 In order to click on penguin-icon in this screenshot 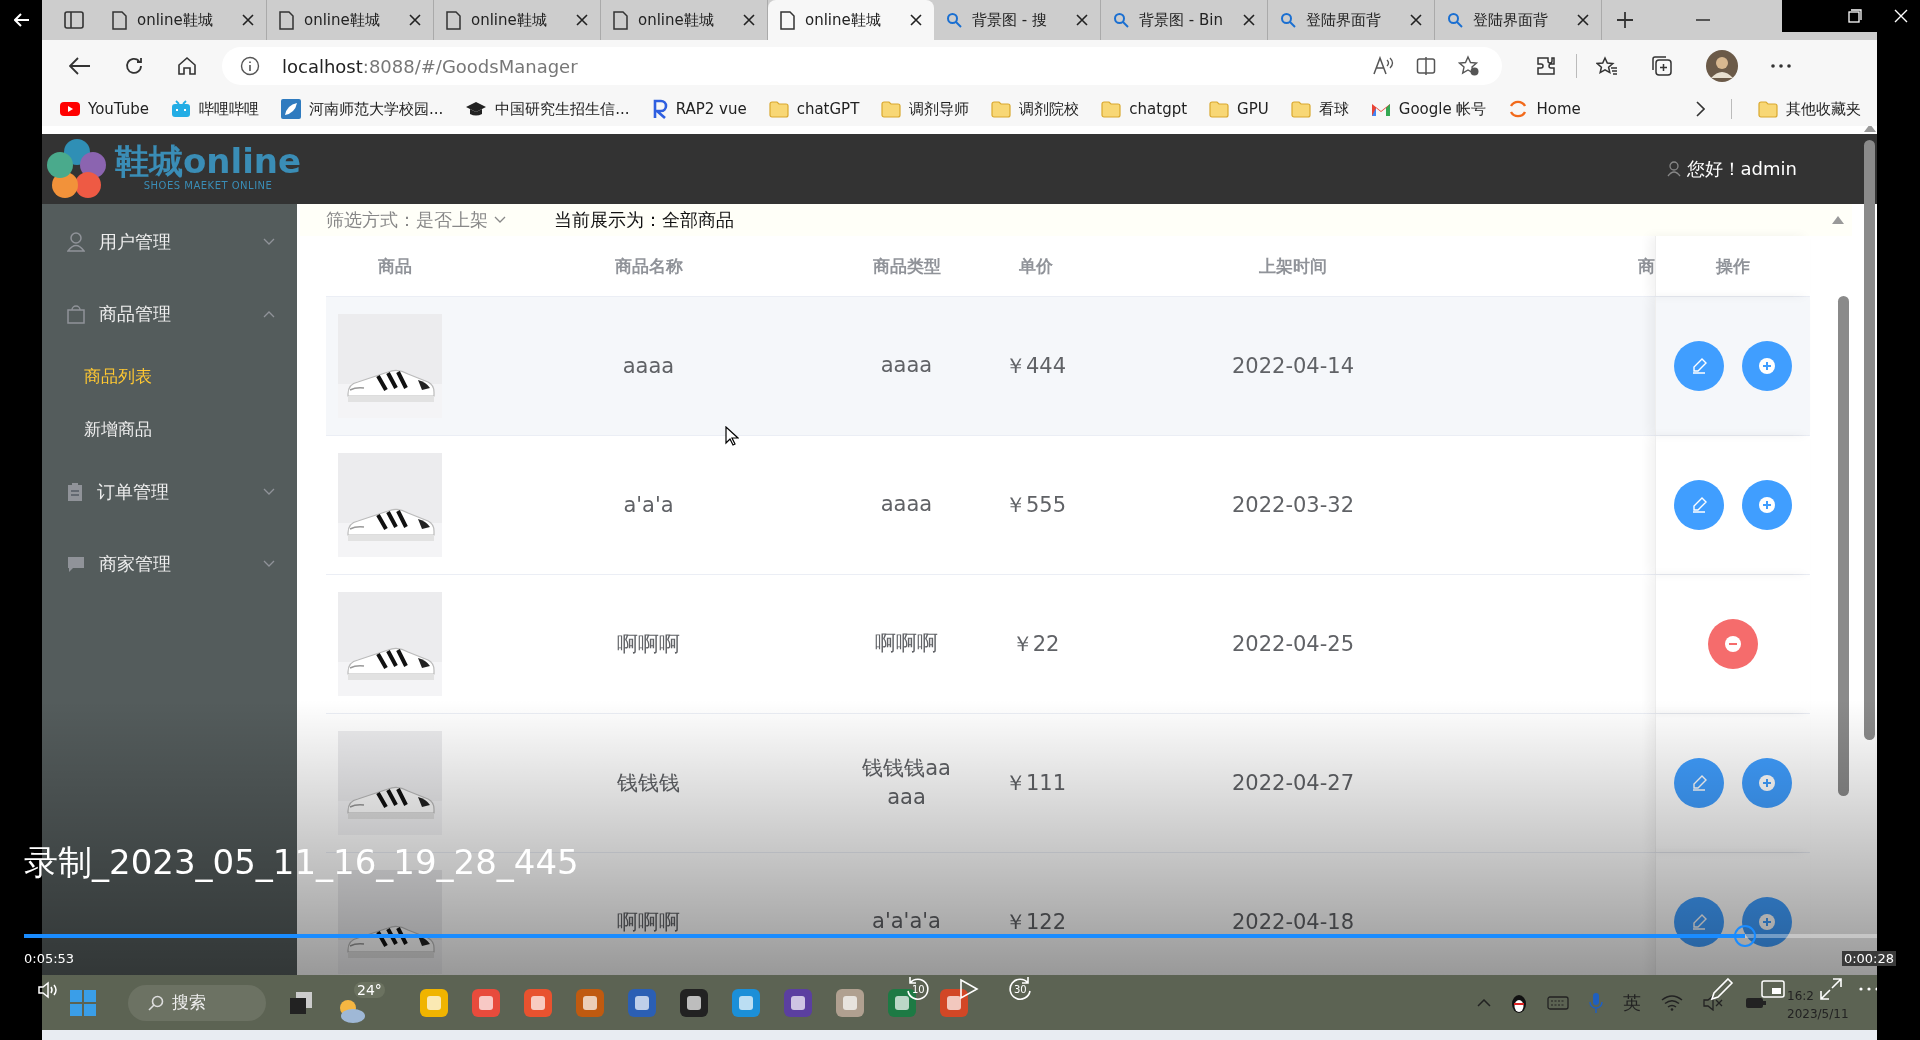, I will do `click(1519, 1002)`.